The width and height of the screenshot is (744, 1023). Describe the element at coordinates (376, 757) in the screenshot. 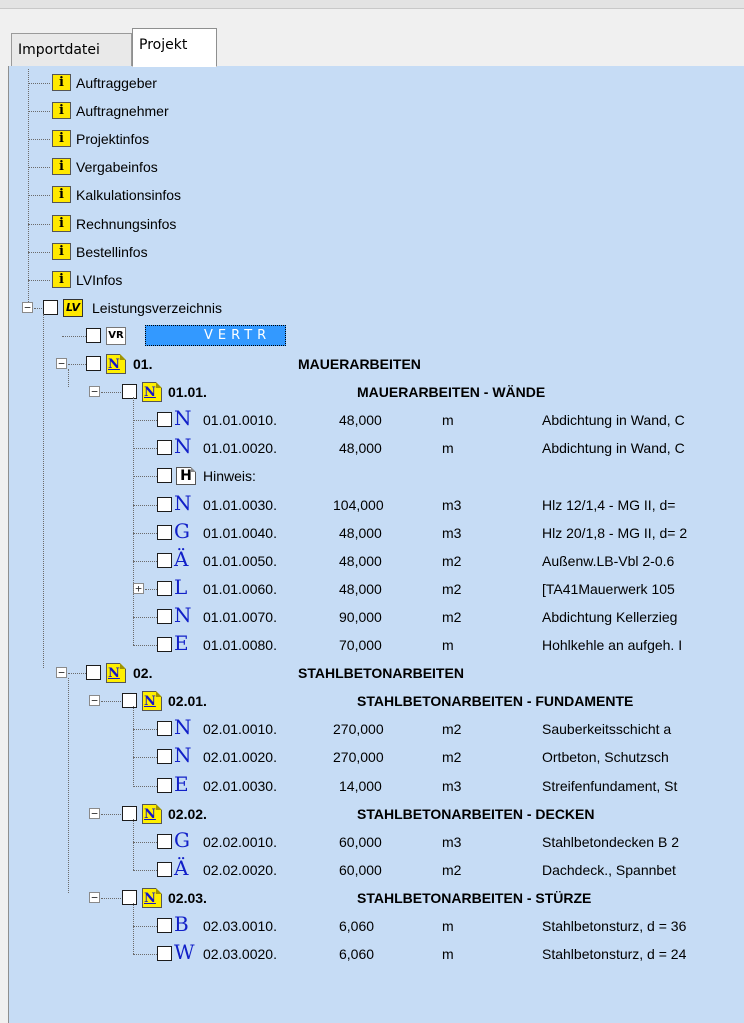

I see `position-row: N 02.01.0020. 270,000 m2 Ortbeton, Schutzsch` at that location.